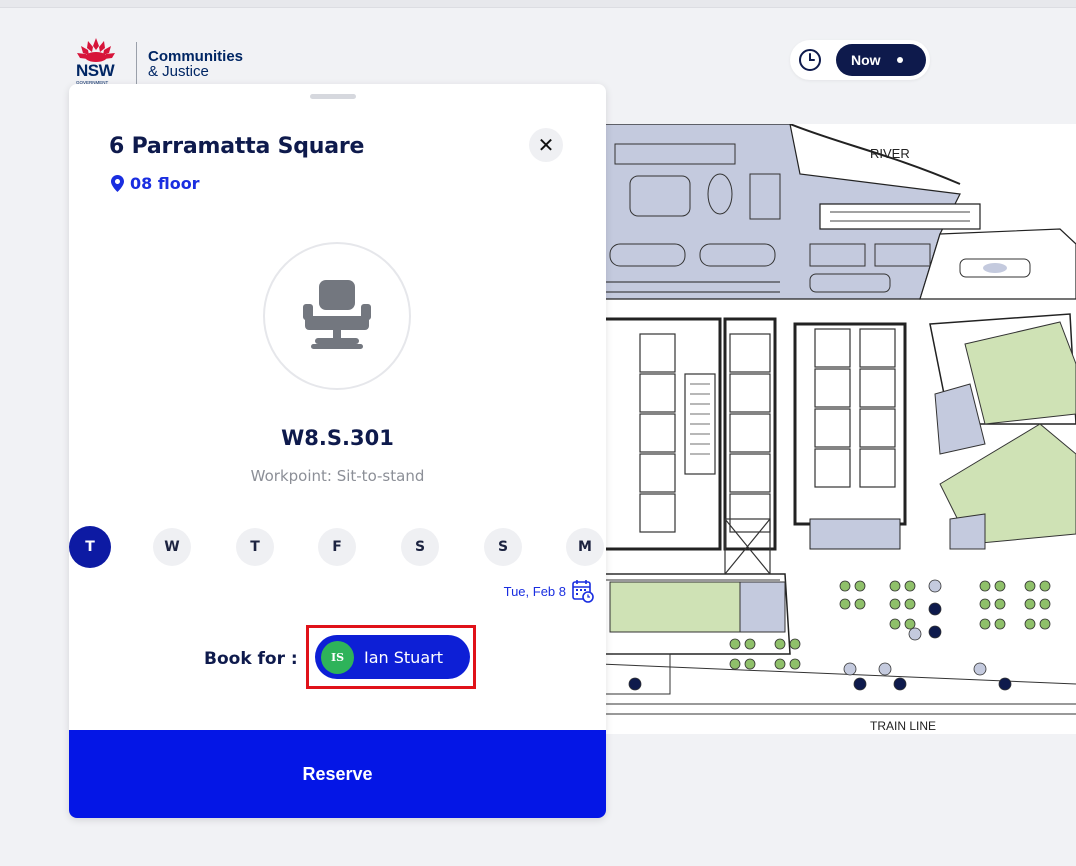 Image resolution: width=1076 pixels, height=866 pixels. What do you see at coordinates (95, 70) in the screenshot?
I see `nsw-wordmark: NSW` at bounding box center [95, 70].